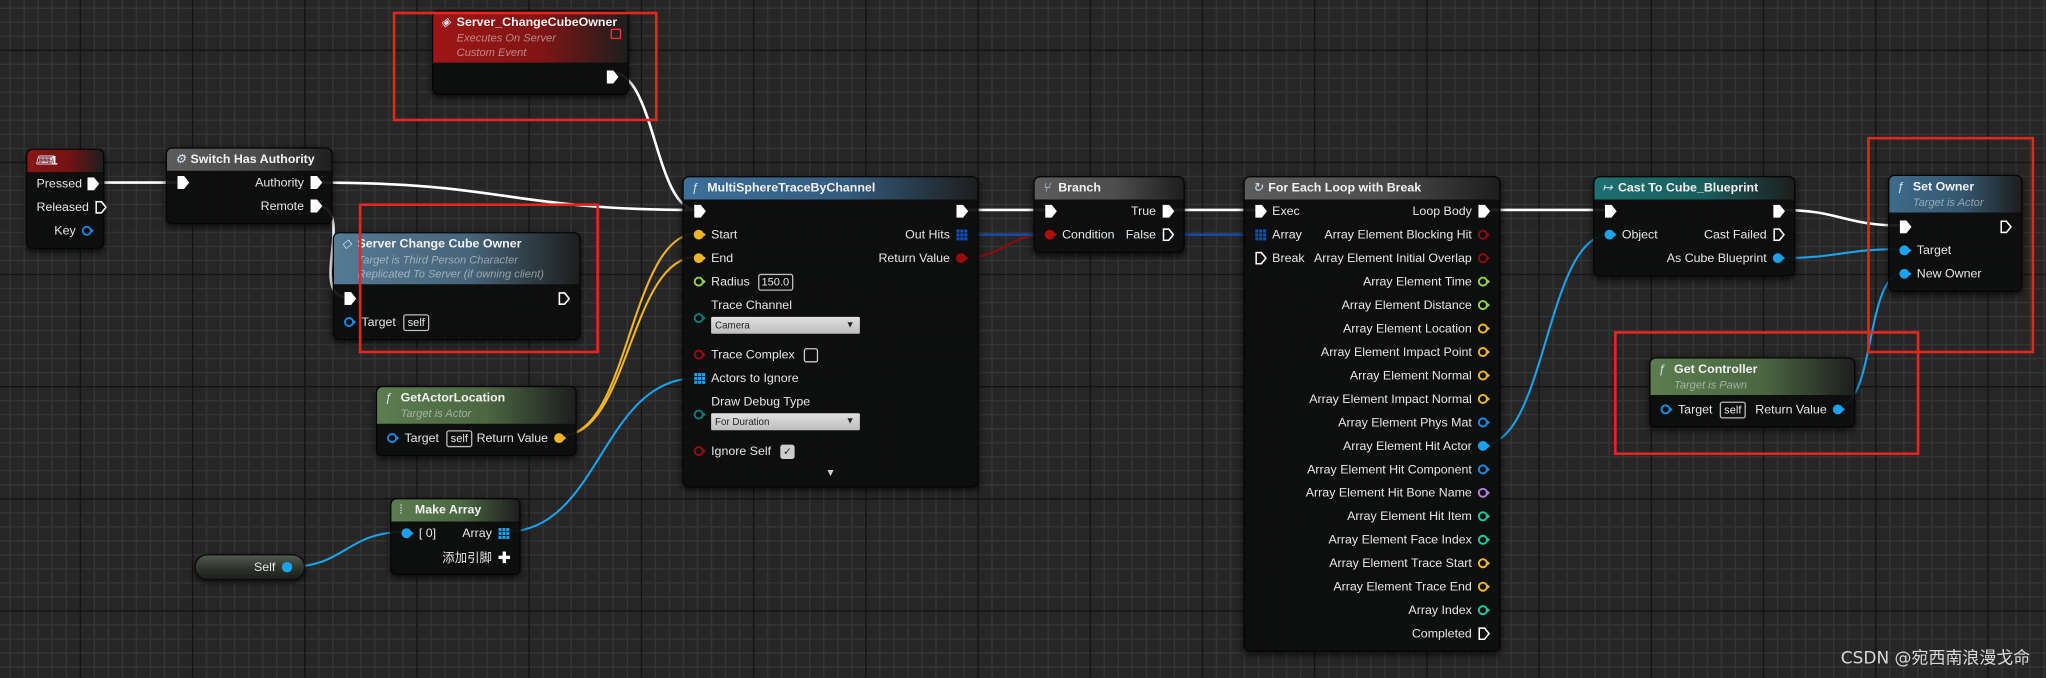  Describe the element at coordinates (775, 282) in the screenshot. I see `default-value-input: 150.0` at that location.